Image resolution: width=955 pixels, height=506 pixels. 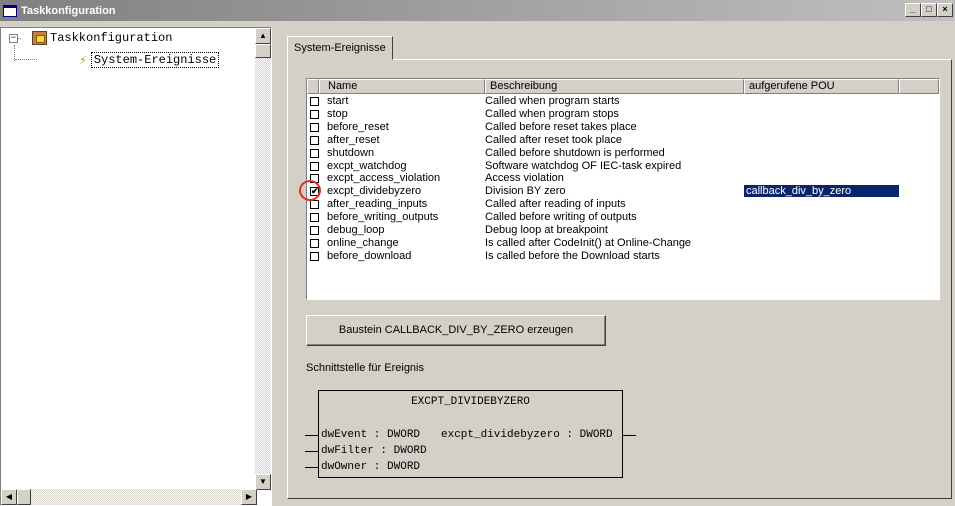 What do you see at coordinates (919, 86) in the screenshot?
I see `column-header-empty` at bounding box center [919, 86].